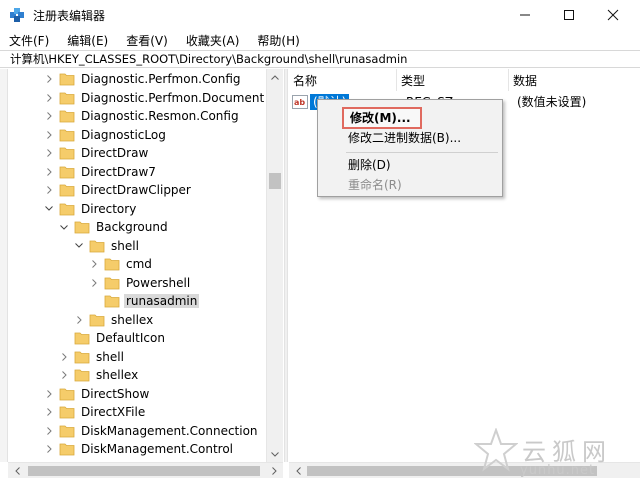 The image size is (640, 485). Describe the element at coordinates (569, 15) in the screenshot. I see `maximize-button` at that location.